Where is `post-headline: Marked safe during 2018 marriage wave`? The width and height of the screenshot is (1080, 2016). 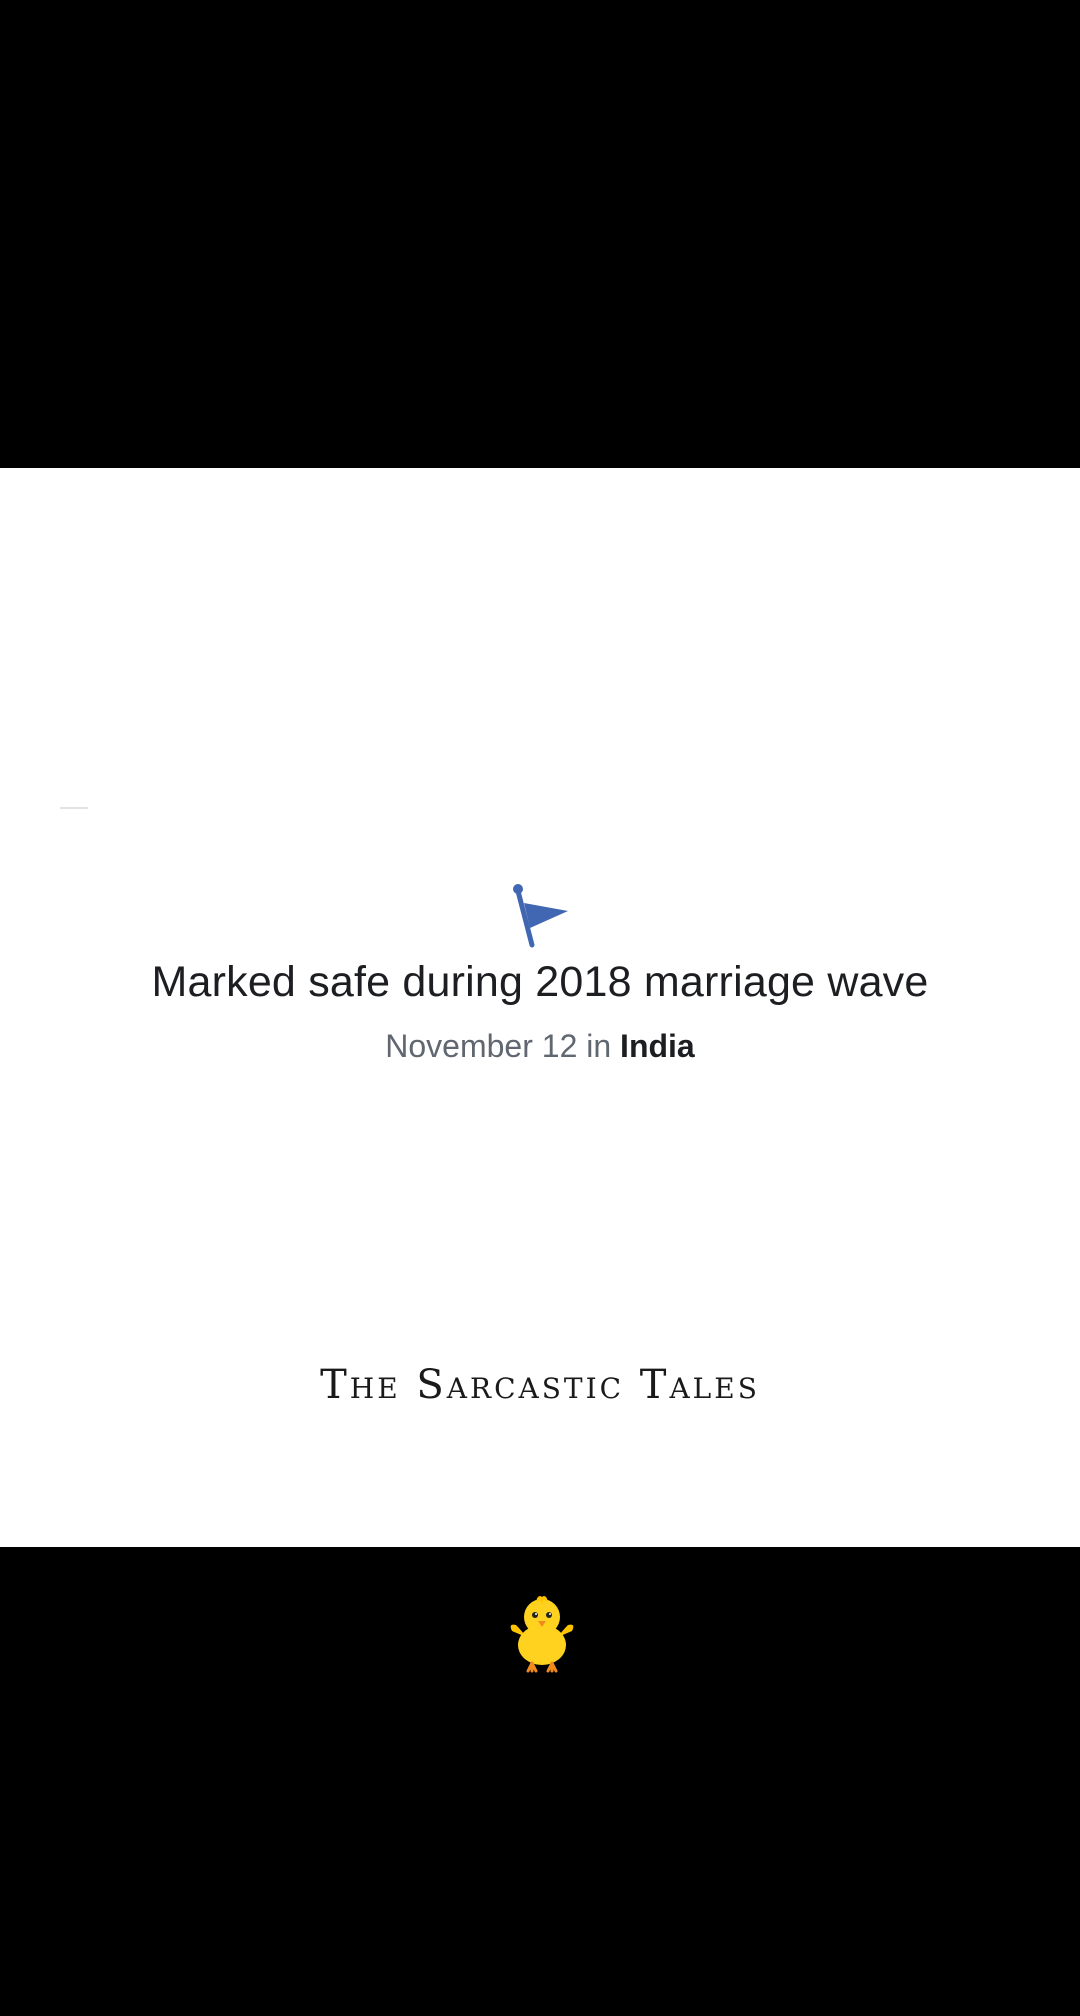 post-headline: Marked safe during 2018 marriage wave is located at coordinates (540, 982).